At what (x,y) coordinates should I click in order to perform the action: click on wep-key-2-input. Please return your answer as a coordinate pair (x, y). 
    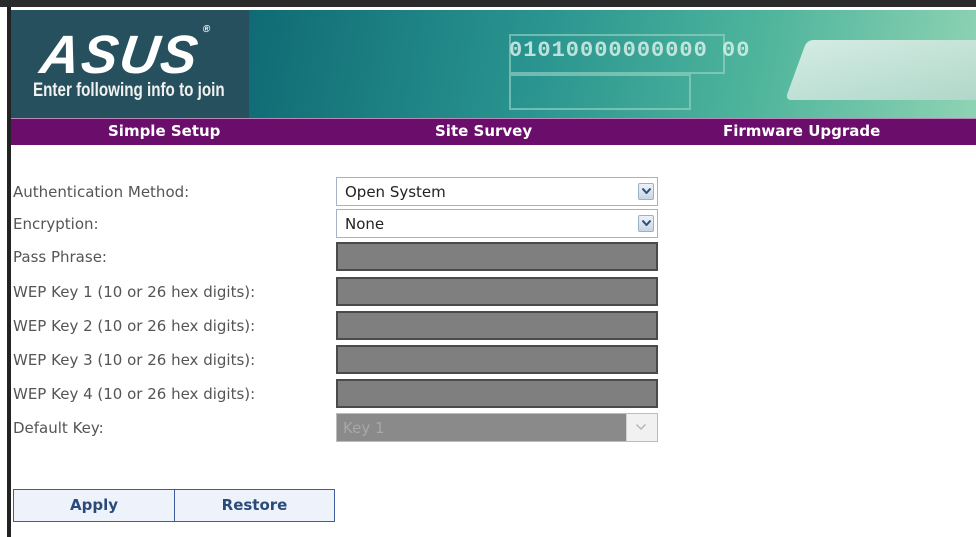
    Looking at the image, I should click on (497, 325).